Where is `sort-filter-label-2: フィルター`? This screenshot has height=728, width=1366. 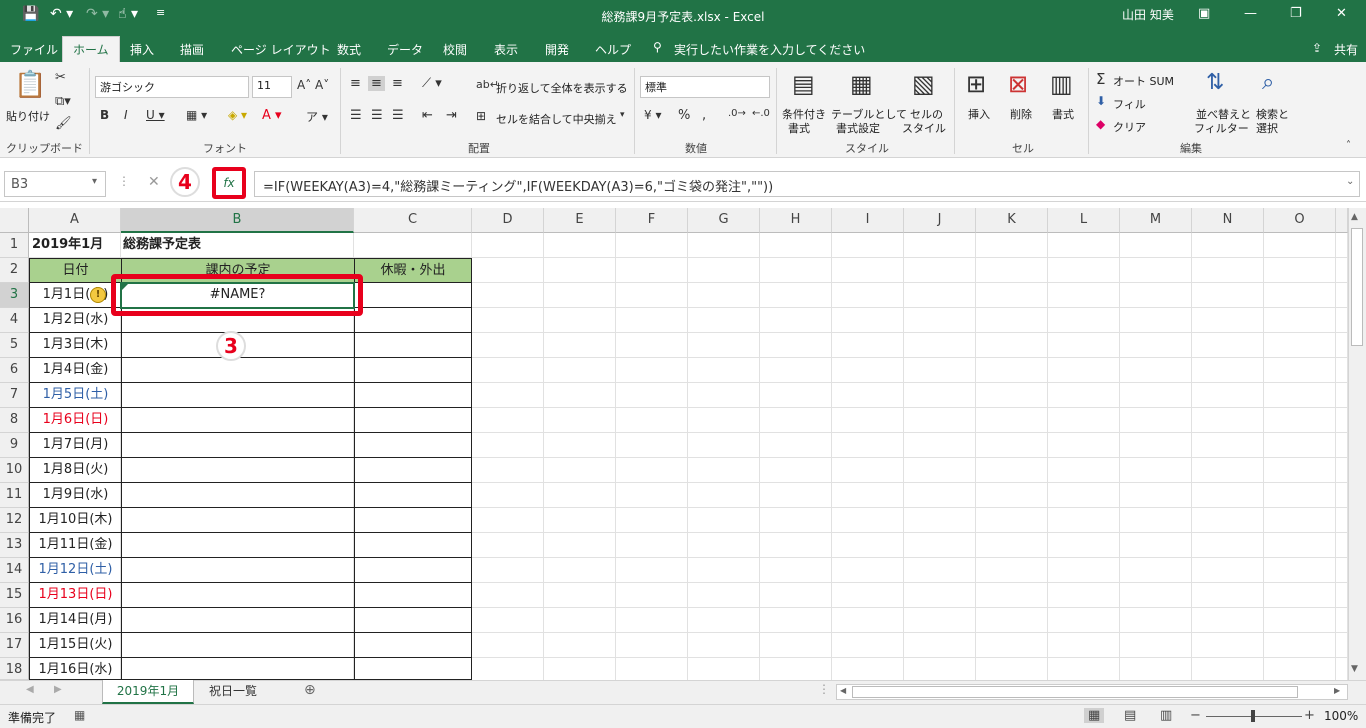 sort-filter-label-2: フィルター is located at coordinates (1221, 128).